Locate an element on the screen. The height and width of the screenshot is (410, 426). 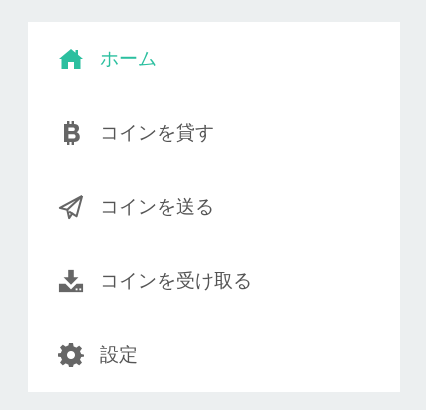
paper-plane-icon is located at coordinates (71, 207).